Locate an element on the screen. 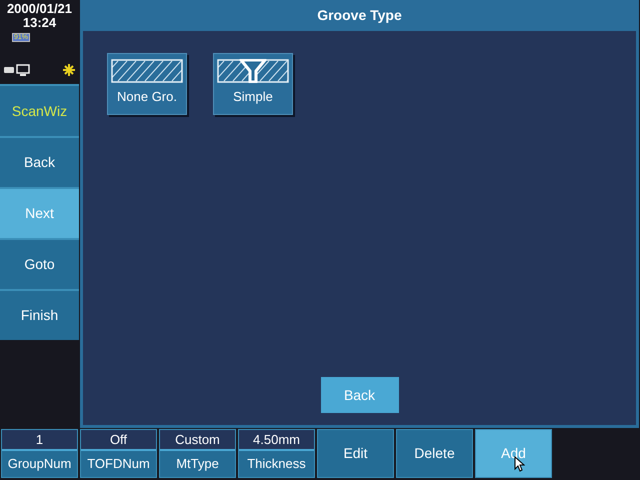 Image resolution: width=640 pixels, height=480 pixels. time-text: 13:24 is located at coordinates (39, 23).